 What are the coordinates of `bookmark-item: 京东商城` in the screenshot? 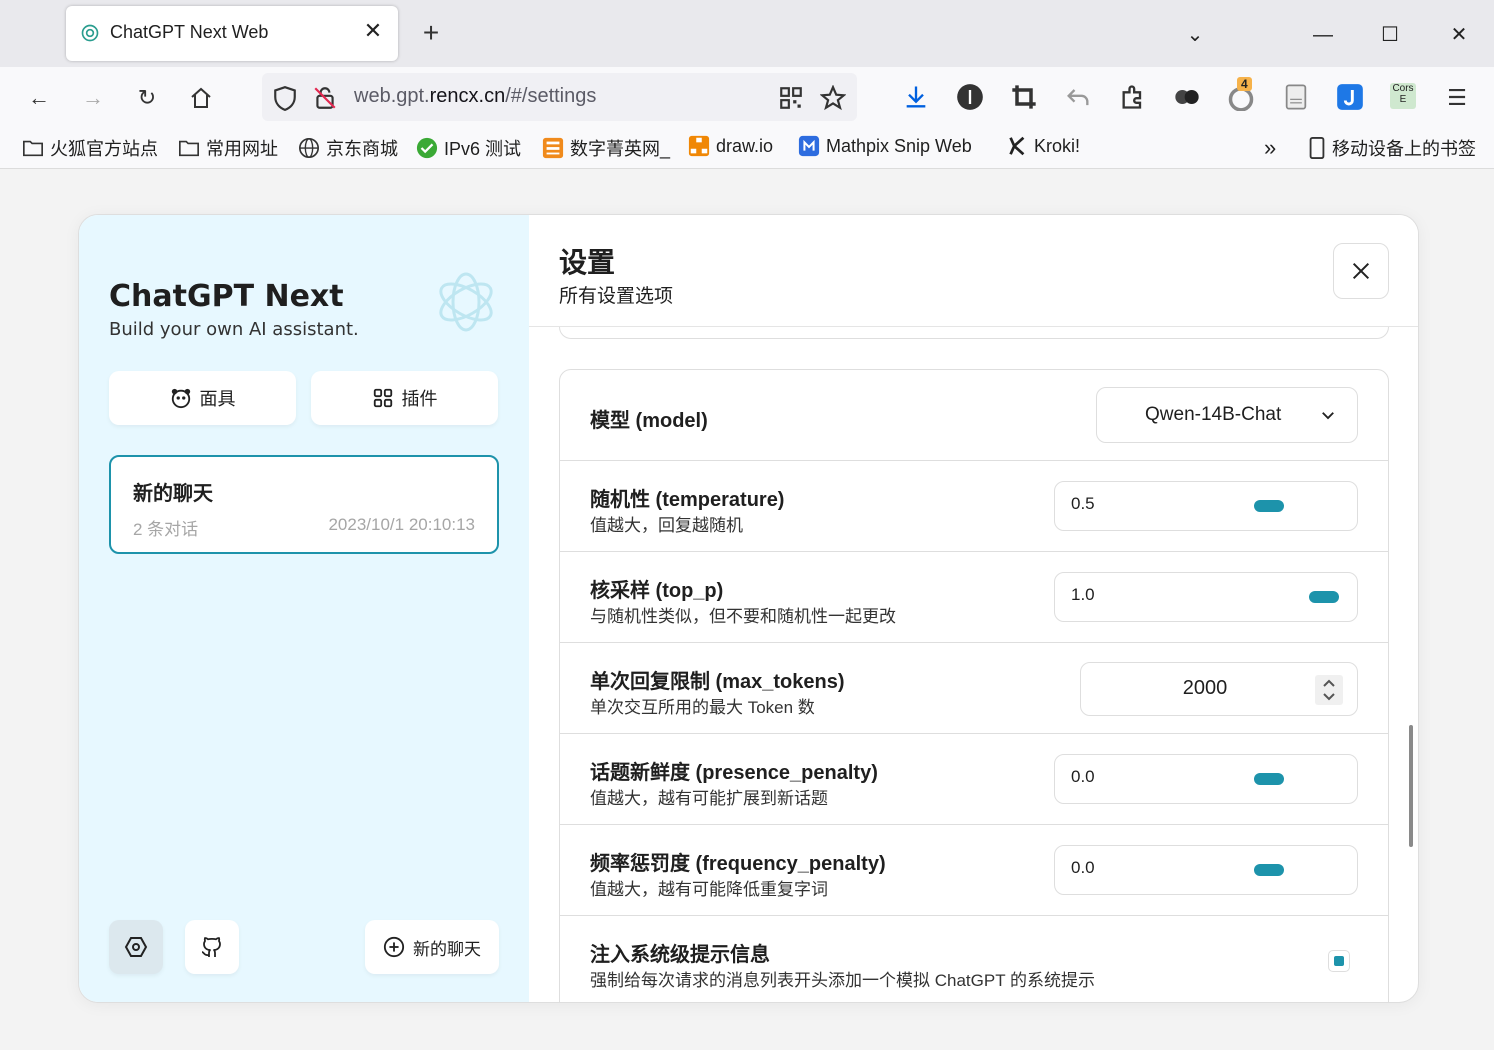 It's located at (348, 148).